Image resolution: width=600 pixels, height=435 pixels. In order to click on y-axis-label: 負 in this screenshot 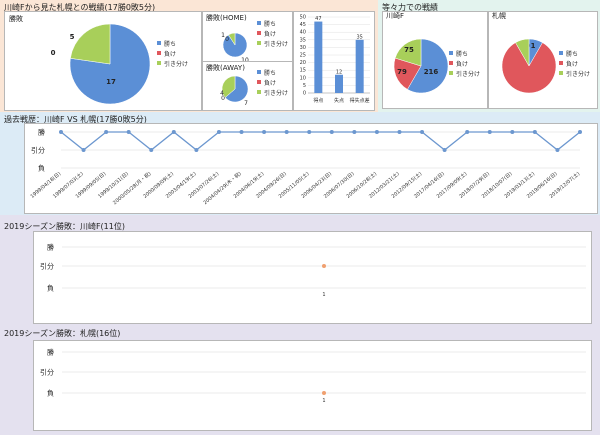, I will do `click(50, 393)`.